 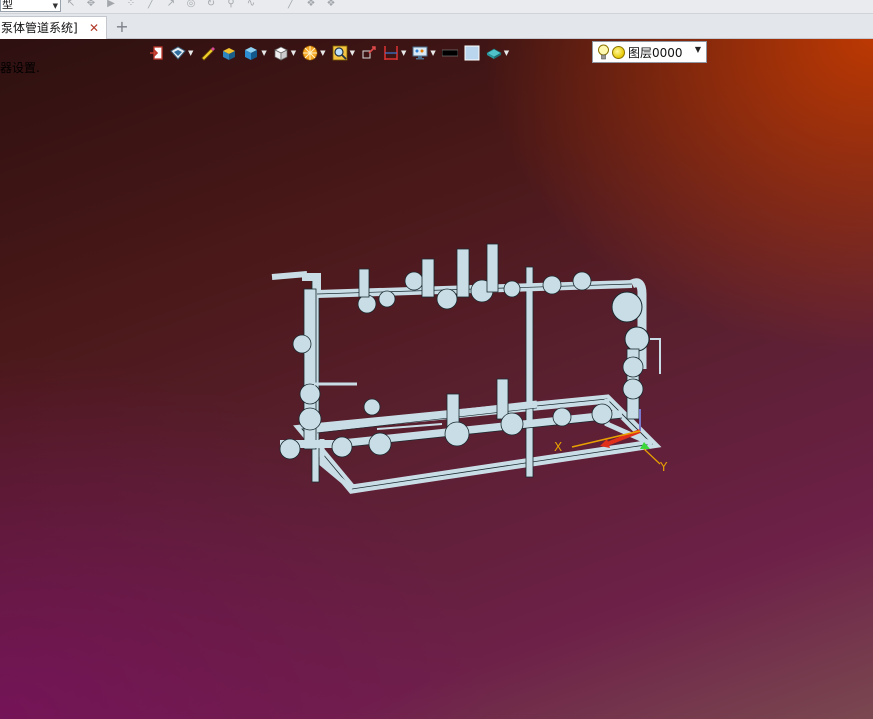 What do you see at coordinates (271, 4) in the screenshot?
I see `spline-tool-icon: ⌒` at bounding box center [271, 4].